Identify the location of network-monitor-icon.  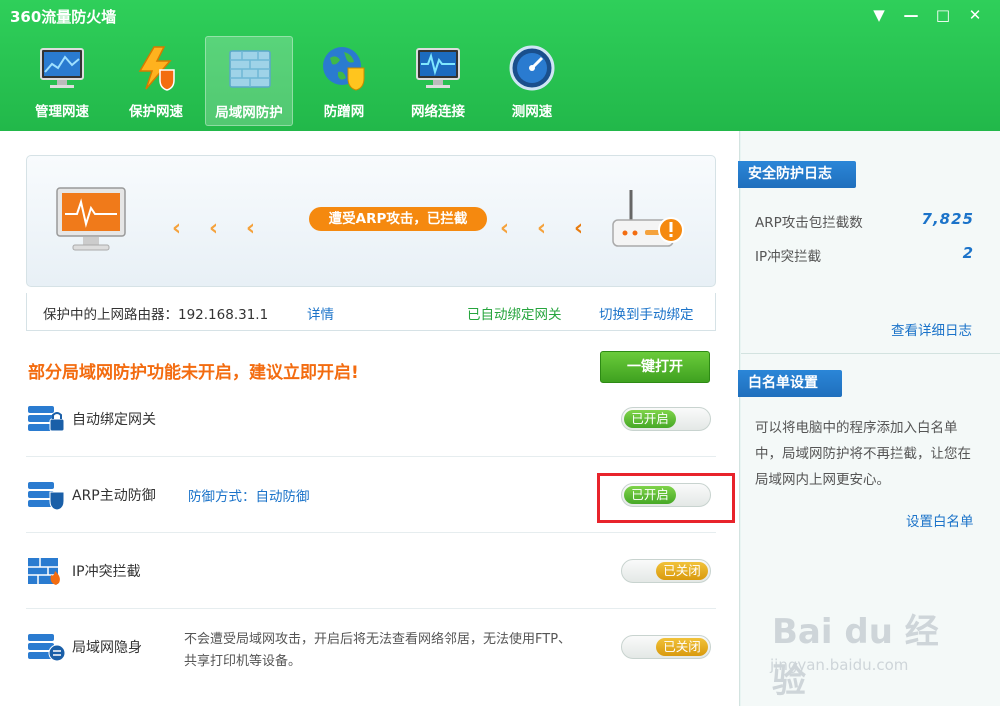
(438, 68).